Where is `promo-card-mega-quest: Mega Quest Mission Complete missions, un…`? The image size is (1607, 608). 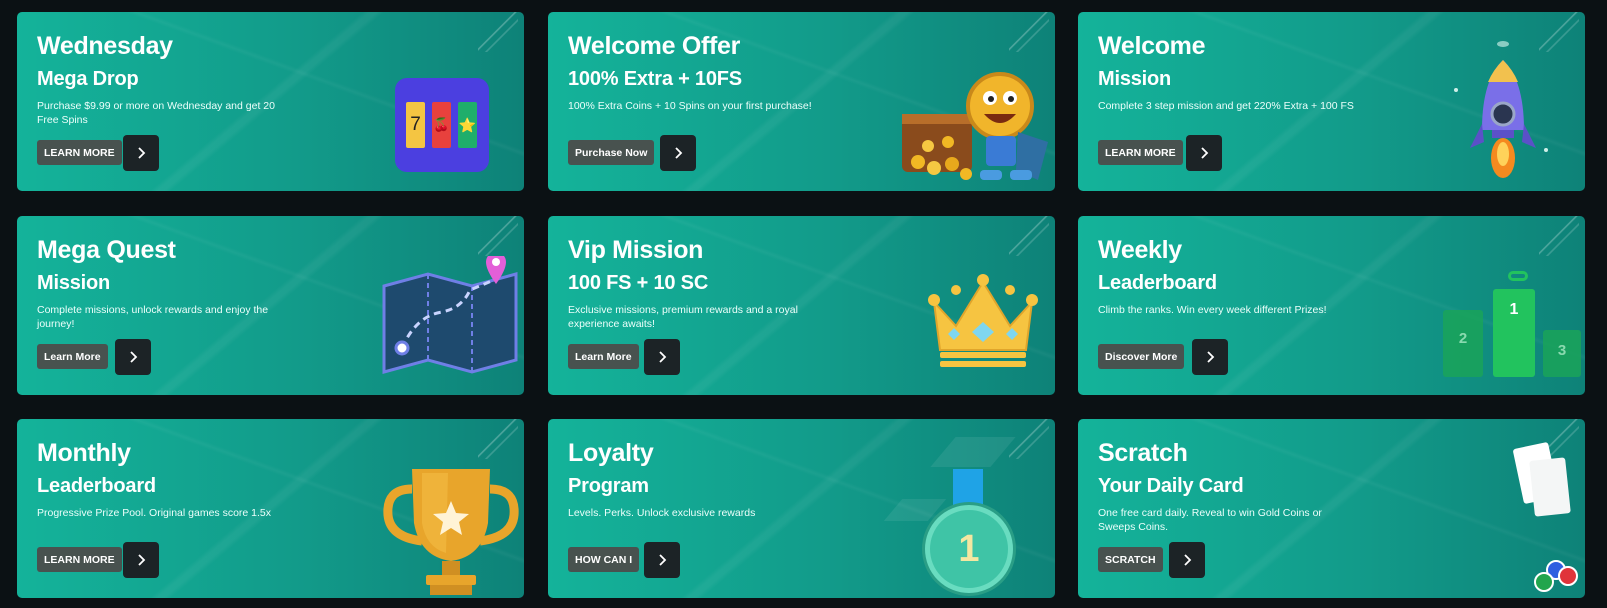 promo-card-mega-quest: Mega Quest Mission Complete missions, un… is located at coordinates (270, 305).